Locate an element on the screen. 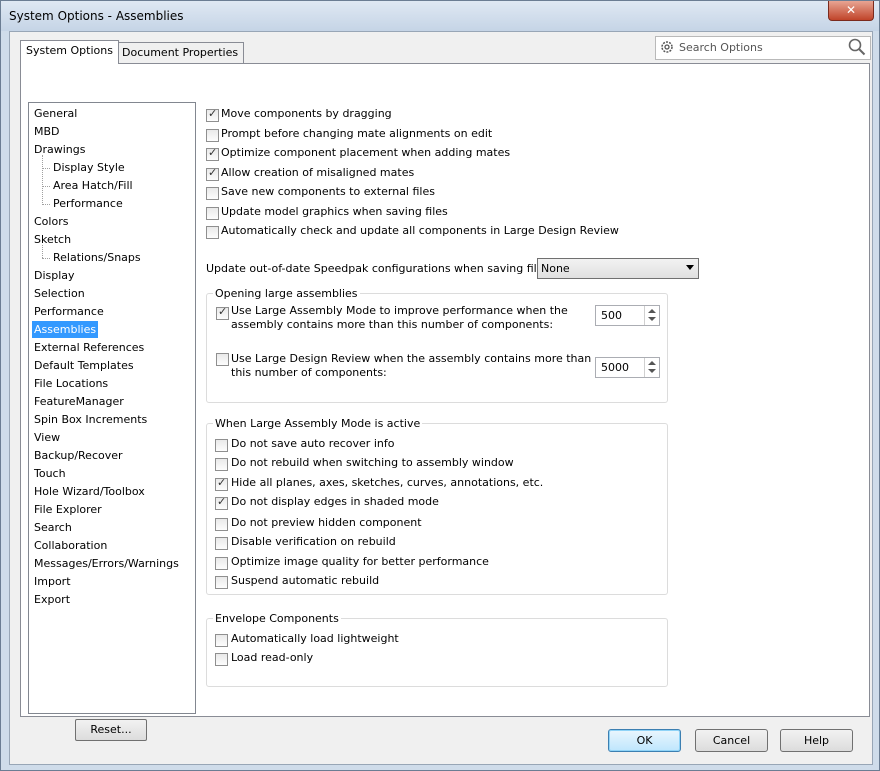  tree-item-collaboration: Collaboration is located at coordinates (70, 545).